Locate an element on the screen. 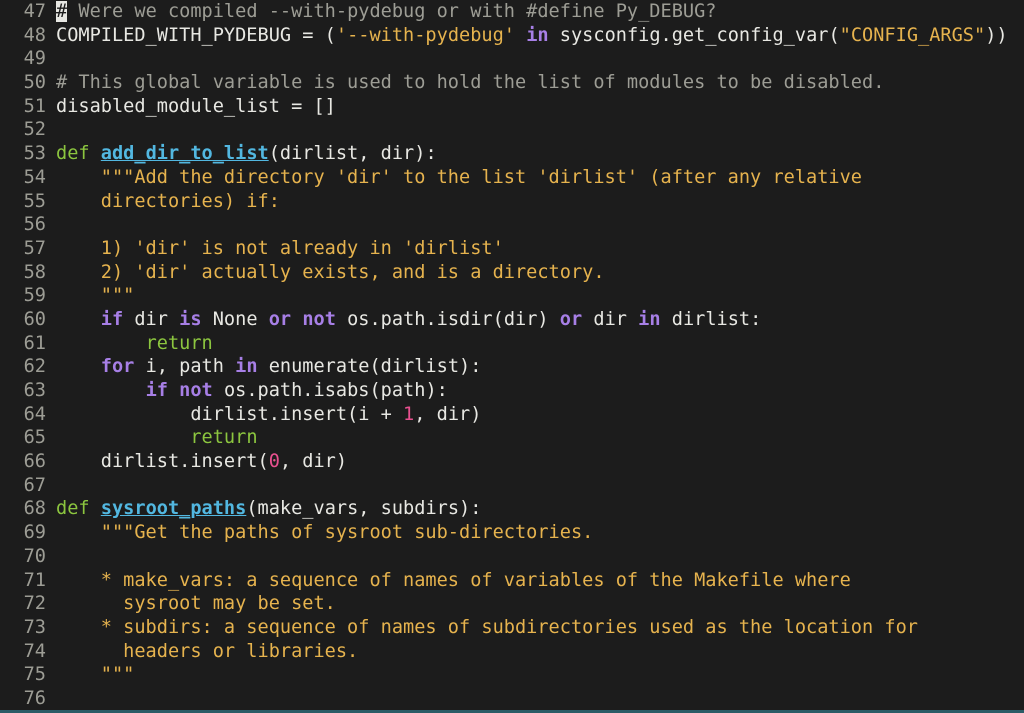 This screenshot has width=1024, height=713. code-line: 56 is located at coordinates (512, 225).